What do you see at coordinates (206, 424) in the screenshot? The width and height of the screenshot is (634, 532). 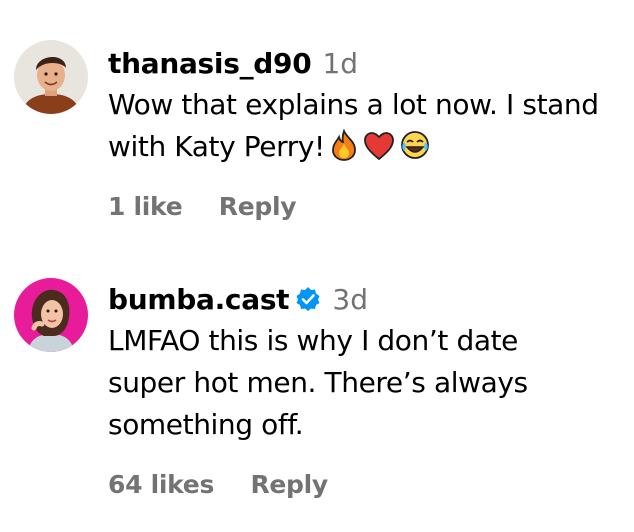 I see `comment-text-line: something off.` at bounding box center [206, 424].